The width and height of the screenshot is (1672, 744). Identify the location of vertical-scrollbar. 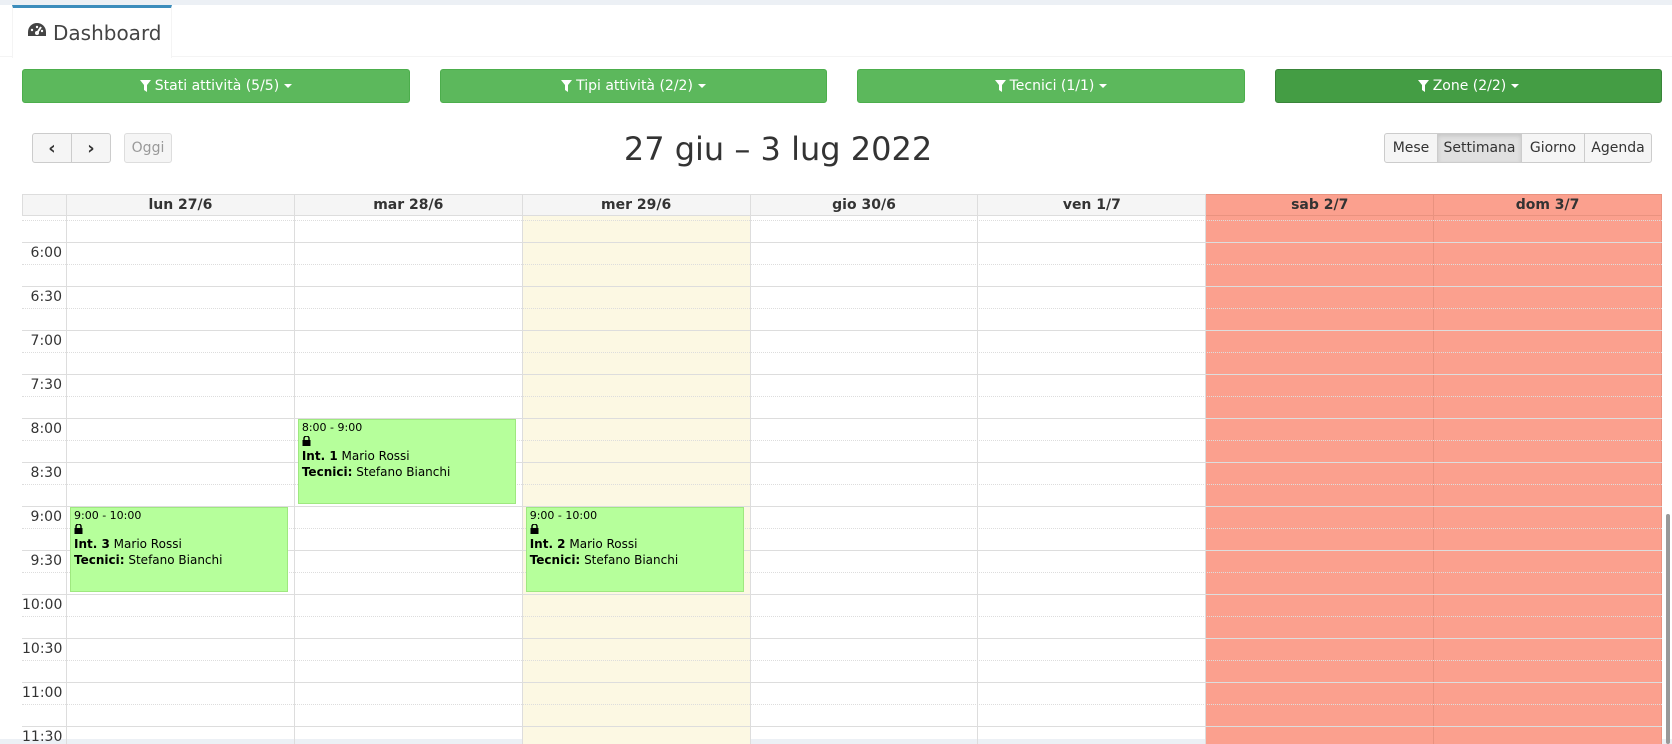
(1668, 629).